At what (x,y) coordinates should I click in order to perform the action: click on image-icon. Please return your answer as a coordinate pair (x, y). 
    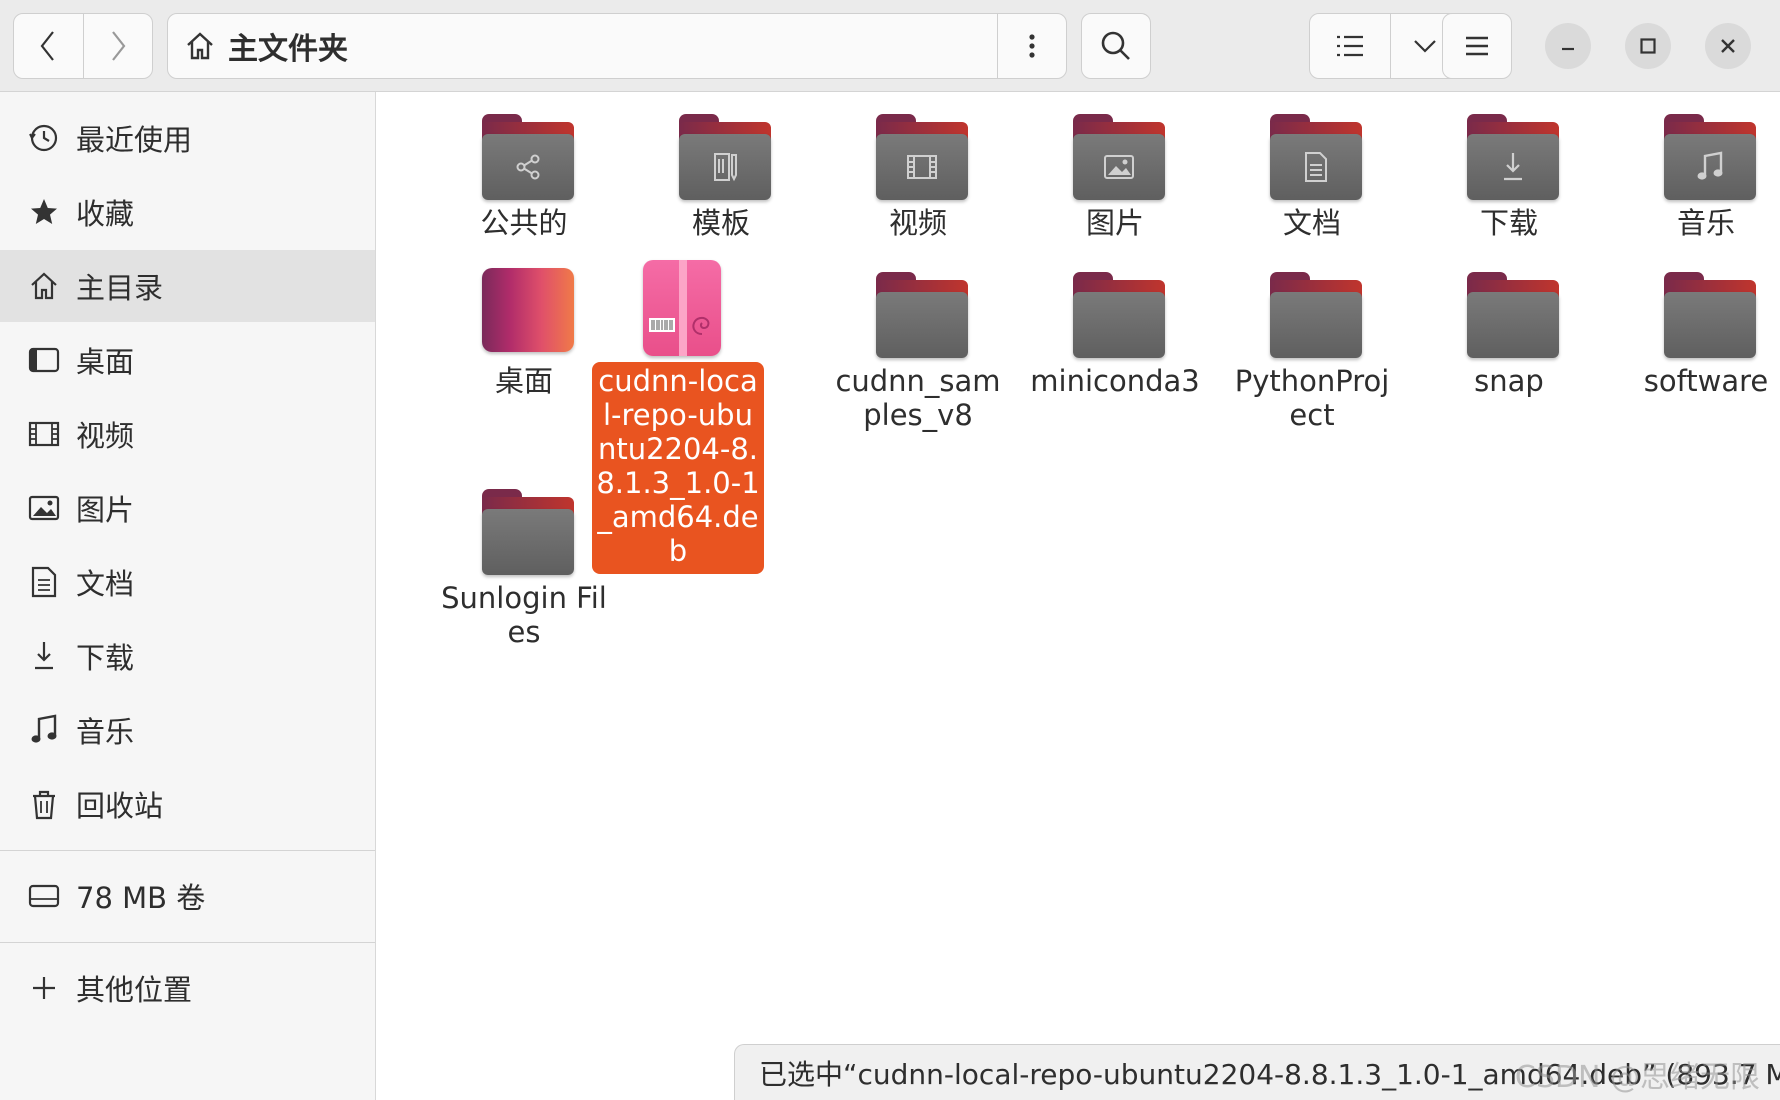
    Looking at the image, I should click on (1119, 167).